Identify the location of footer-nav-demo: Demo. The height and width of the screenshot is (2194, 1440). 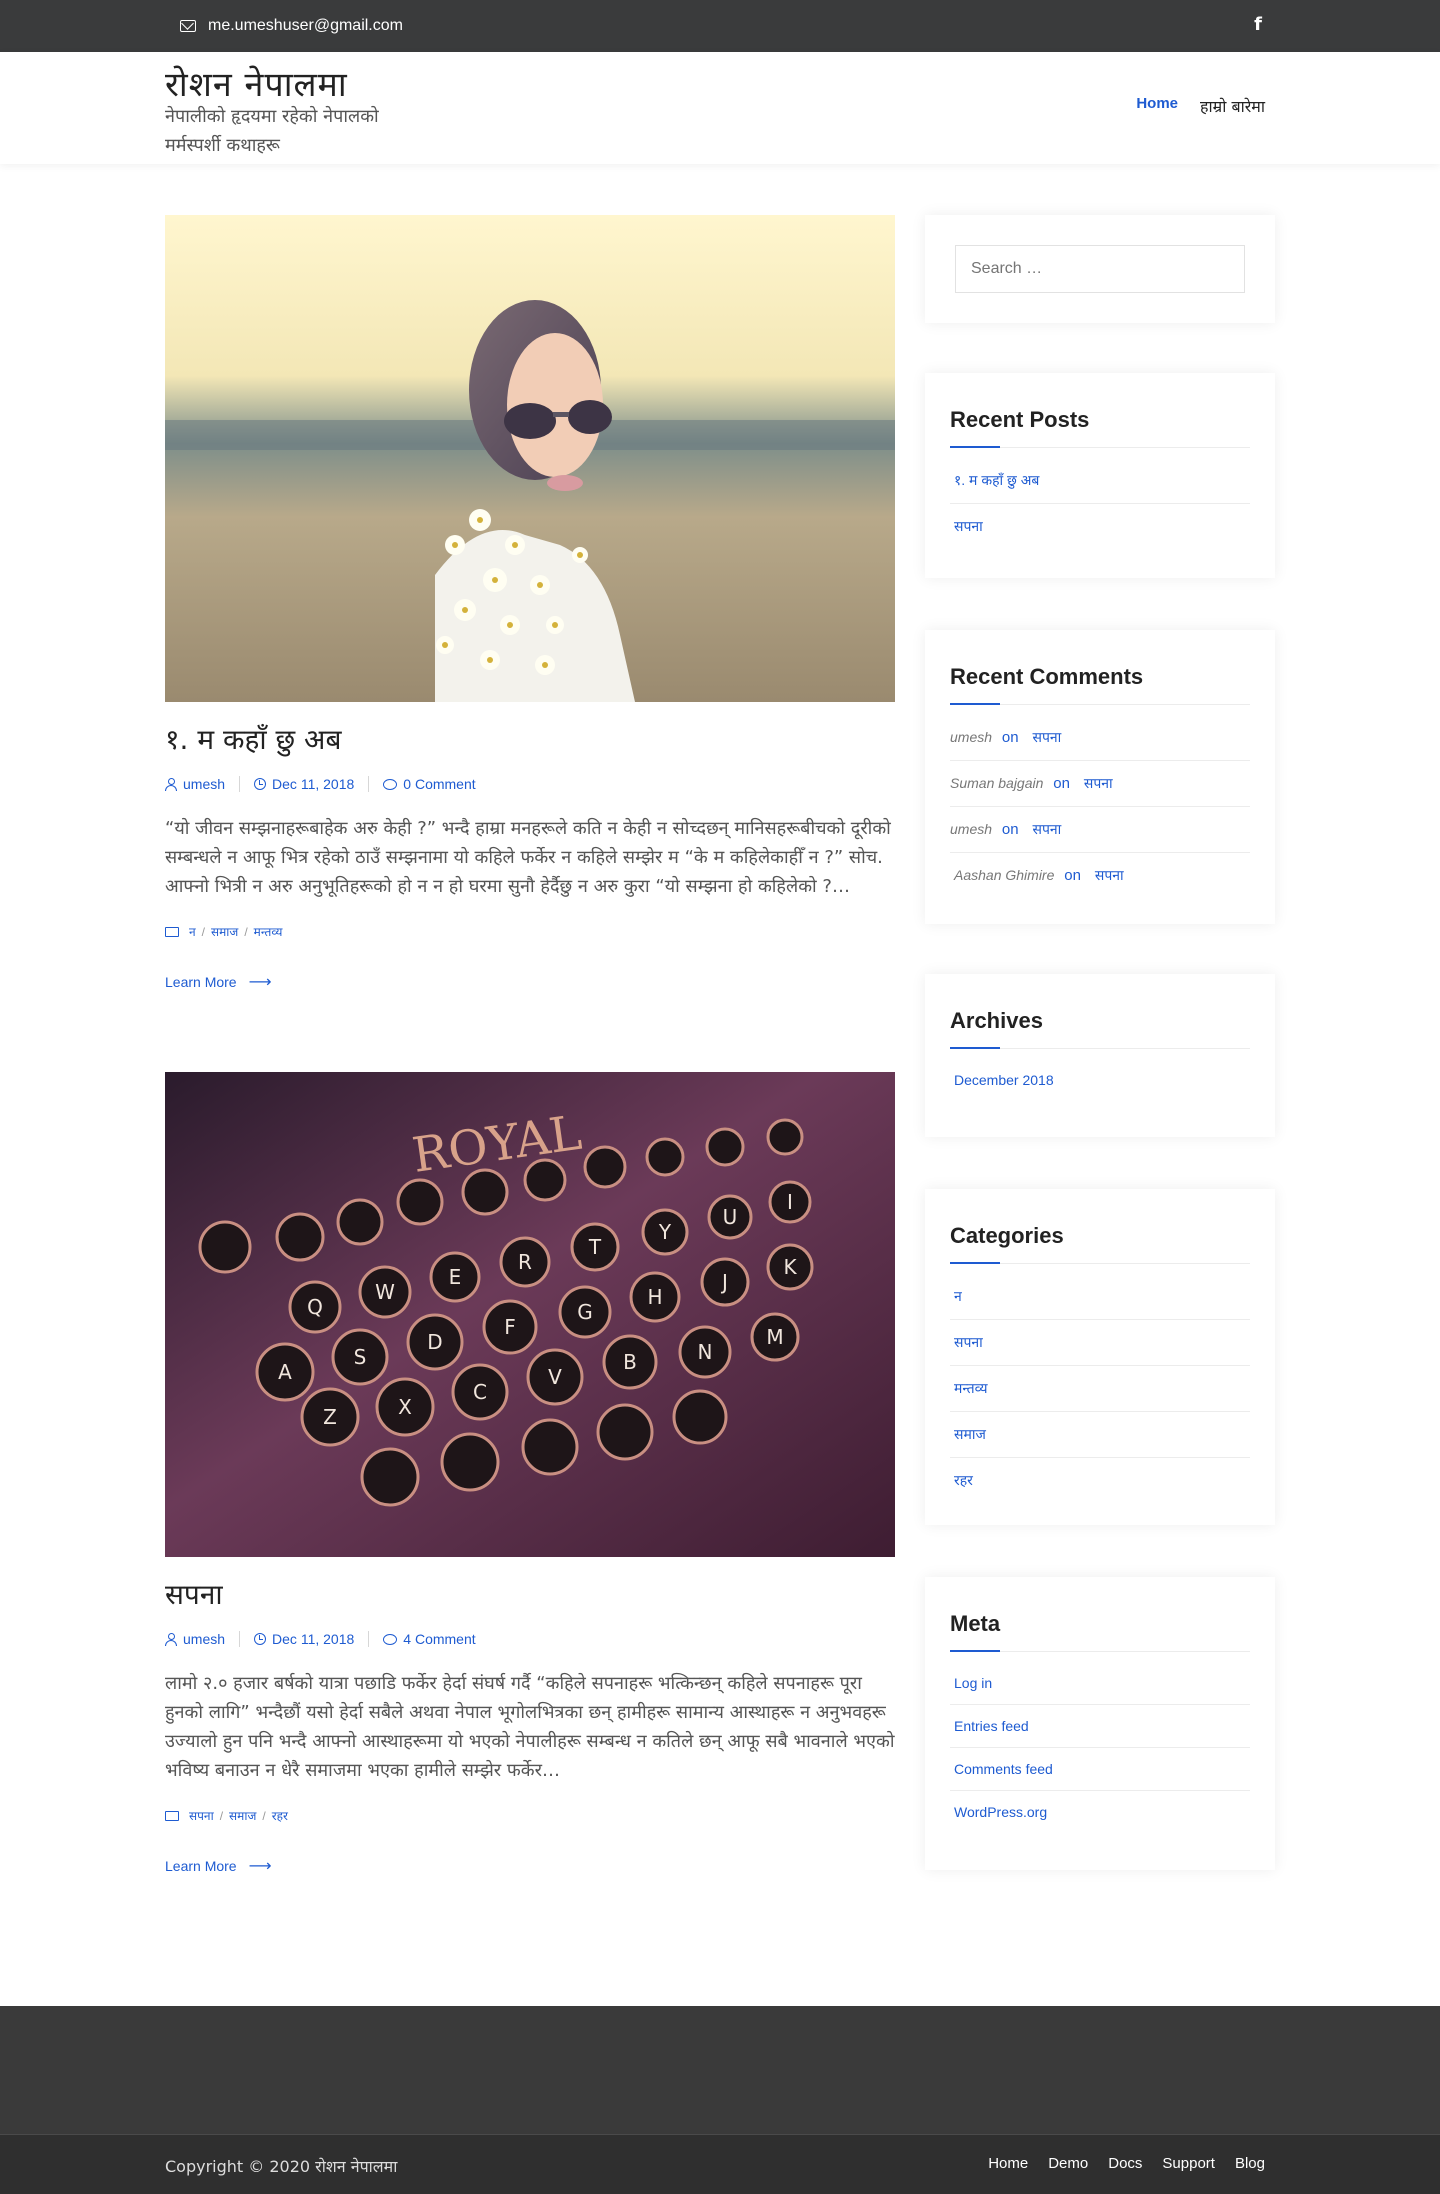
(1068, 2163).